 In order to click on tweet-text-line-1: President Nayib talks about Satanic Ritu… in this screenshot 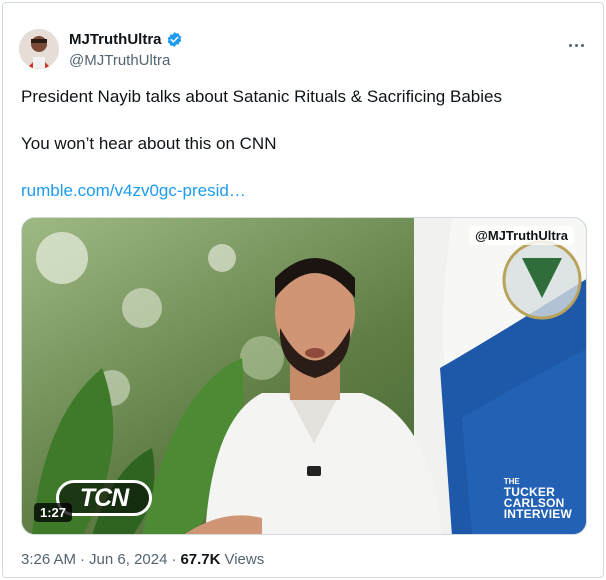, I will do `click(261, 96)`.